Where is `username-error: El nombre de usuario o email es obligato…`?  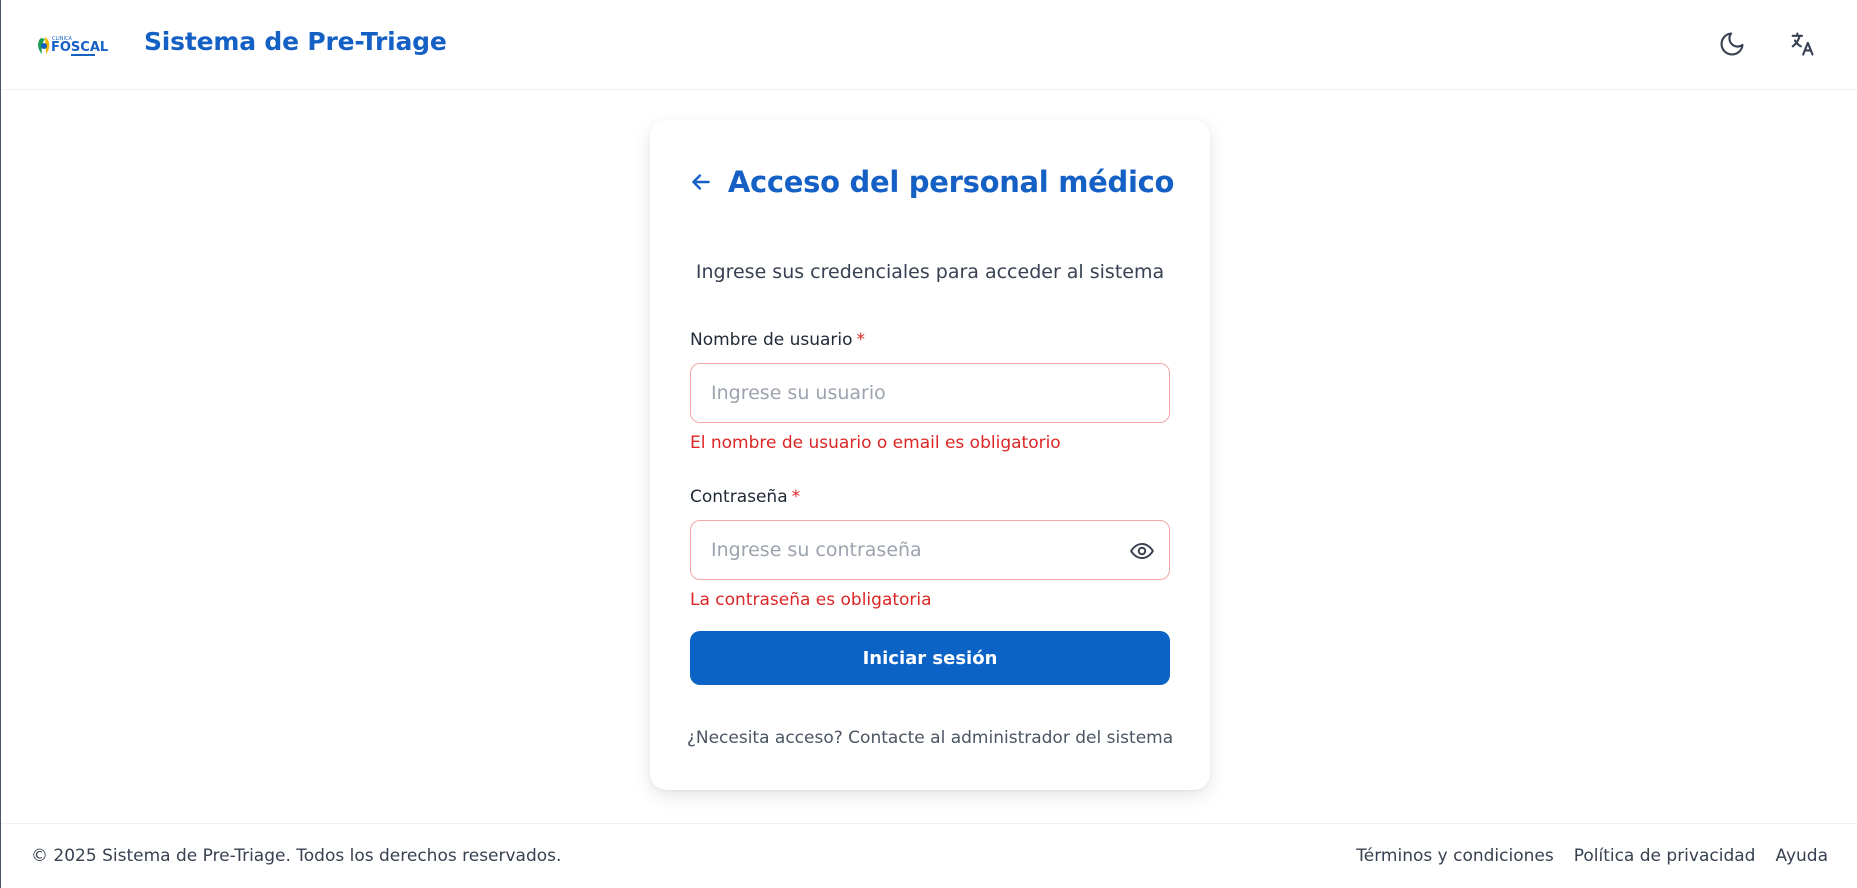 username-error: El nombre de usuario o email es obligato… is located at coordinates (875, 443).